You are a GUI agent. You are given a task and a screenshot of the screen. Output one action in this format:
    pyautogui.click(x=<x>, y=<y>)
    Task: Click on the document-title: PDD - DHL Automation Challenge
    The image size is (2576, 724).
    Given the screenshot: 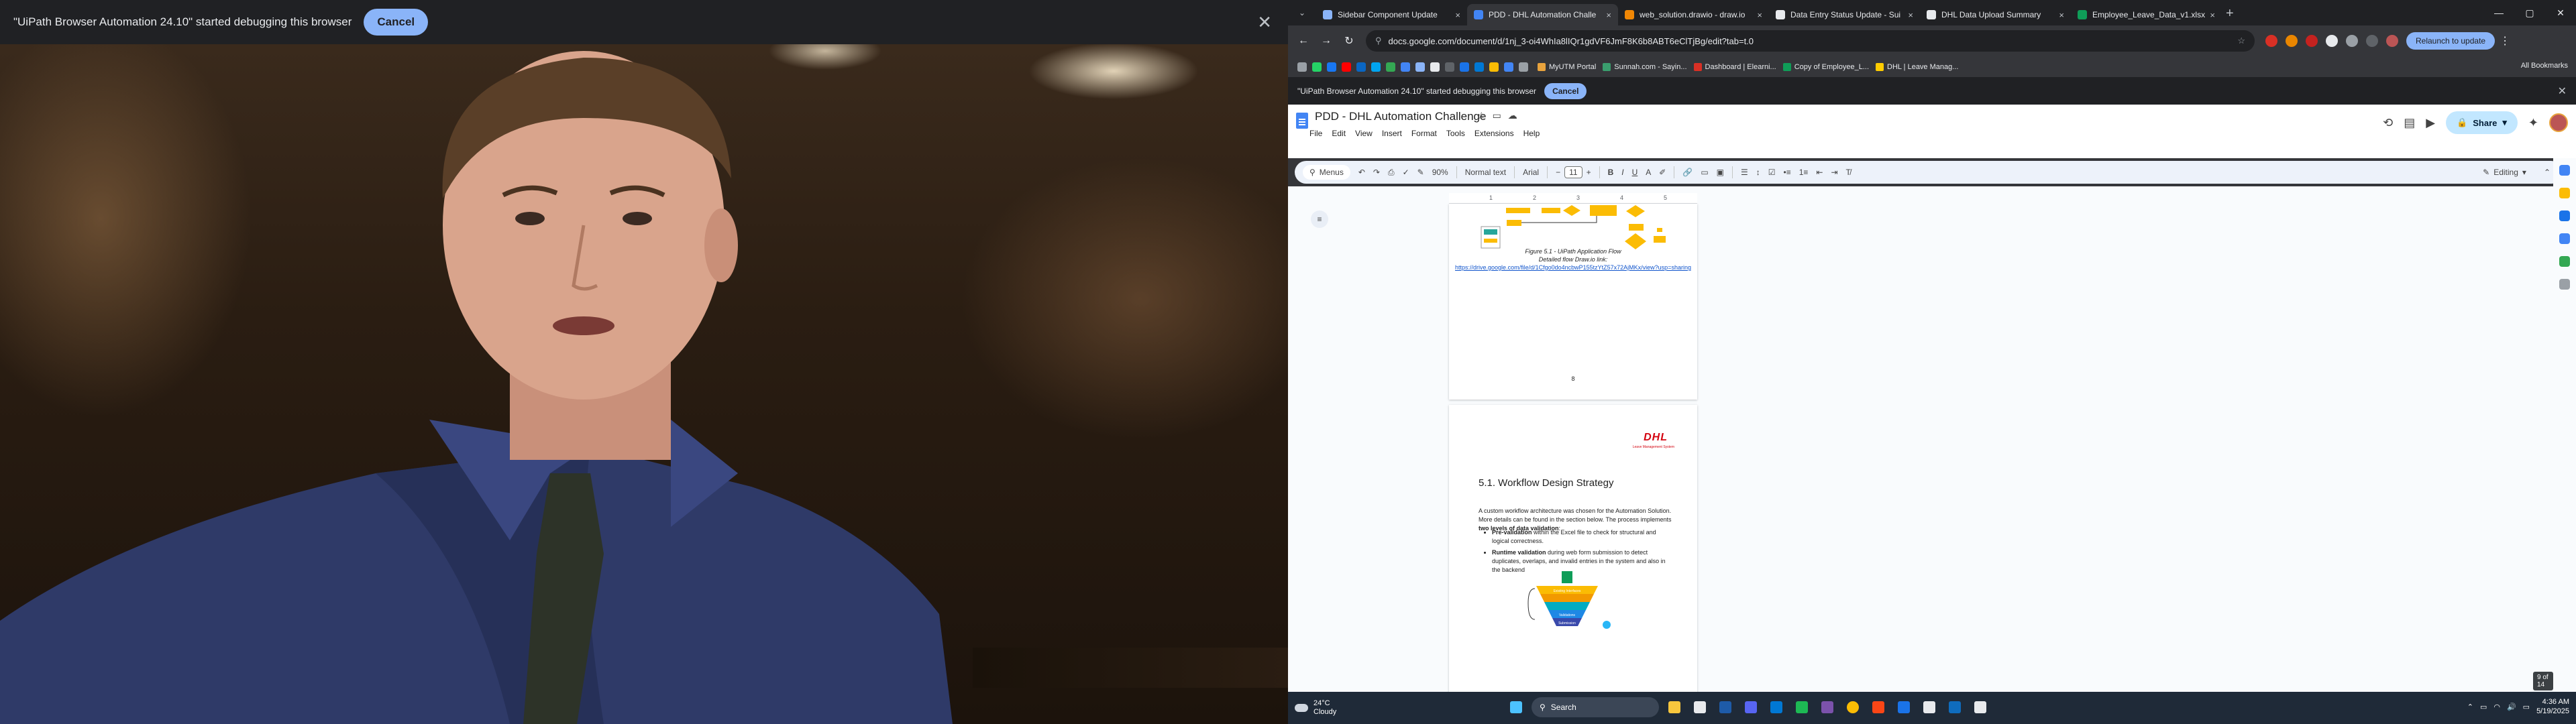 What is the action you would take?
    pyautogui.click(x=1400, y=116)
    